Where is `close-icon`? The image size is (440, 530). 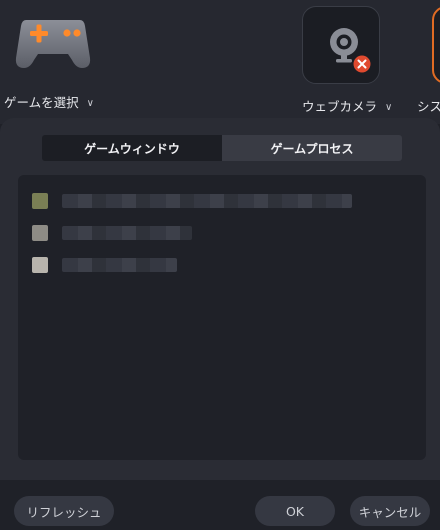 close-icon is located at coordinates (362, 64).